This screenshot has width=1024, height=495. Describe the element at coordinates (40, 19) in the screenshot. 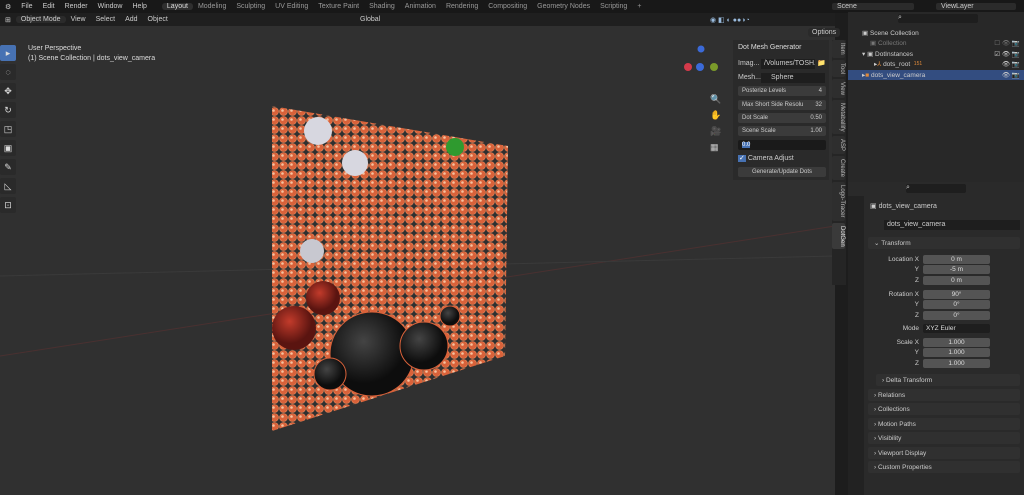

I see `mode-selector: Object Mode` at that location.